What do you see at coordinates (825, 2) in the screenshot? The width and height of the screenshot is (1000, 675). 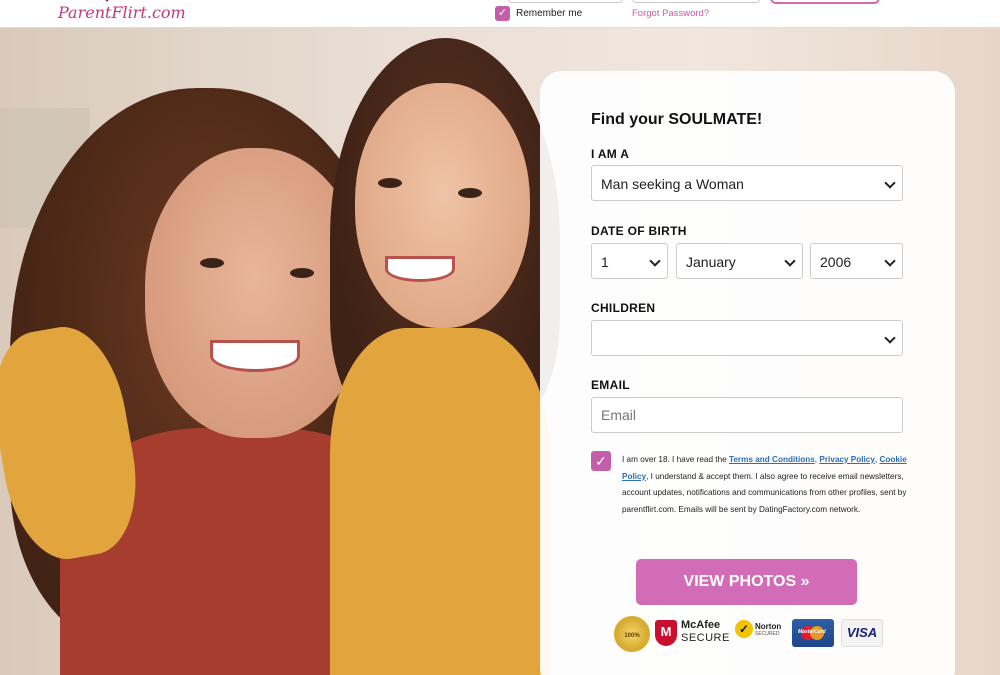 I see `login-button` at bounding box center [825, 2].